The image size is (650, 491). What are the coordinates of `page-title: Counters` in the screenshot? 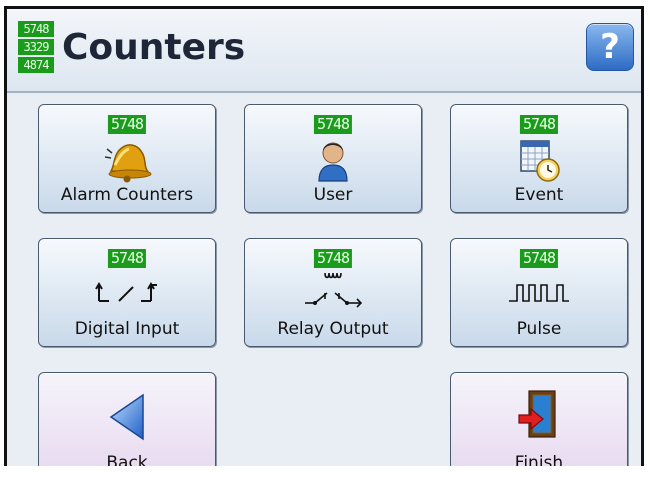 It's located at (154, 47).